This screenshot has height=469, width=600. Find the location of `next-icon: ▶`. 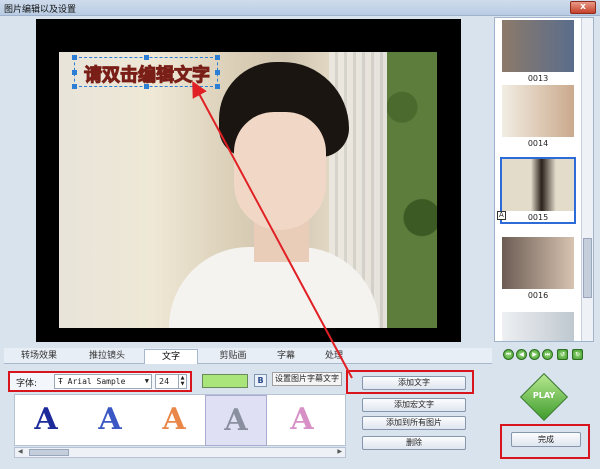

next-icon: ▶ is located at coordinates (534, 354).